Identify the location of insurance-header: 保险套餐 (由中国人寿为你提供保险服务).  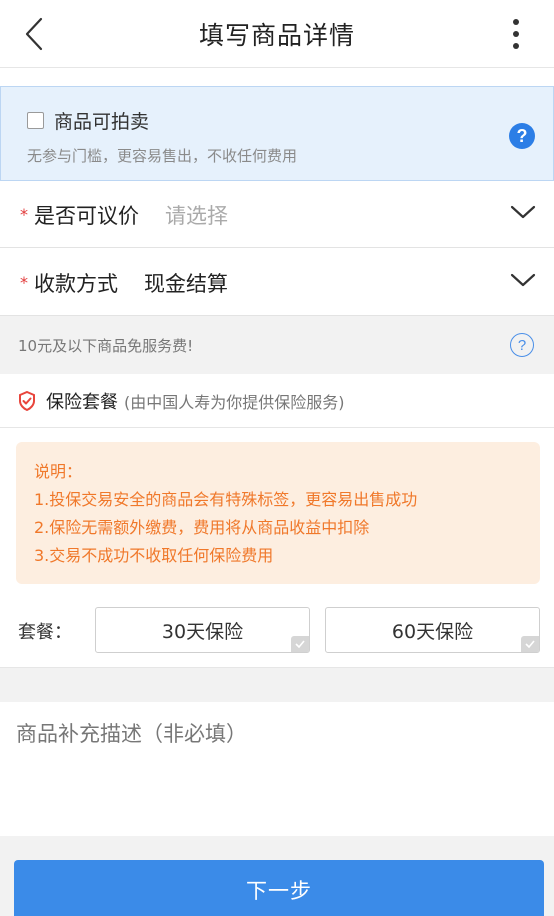
(277, 401).